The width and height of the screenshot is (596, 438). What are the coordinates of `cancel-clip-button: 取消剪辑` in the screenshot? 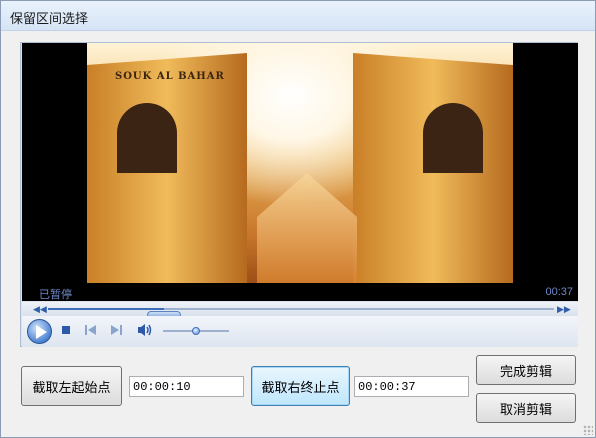 It's located at (526, 408).